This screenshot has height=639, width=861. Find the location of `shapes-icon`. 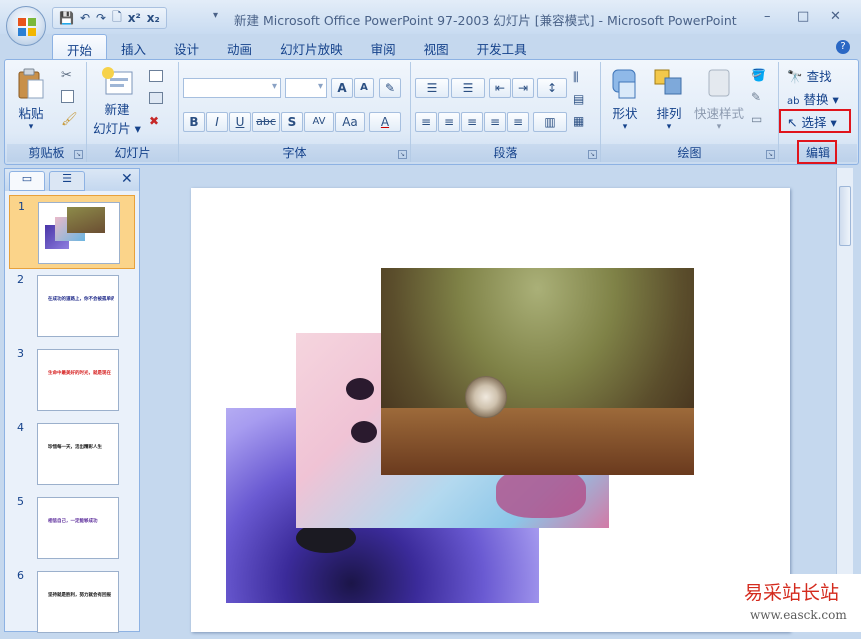

shapes-icon is located at coordinates (624, 84).